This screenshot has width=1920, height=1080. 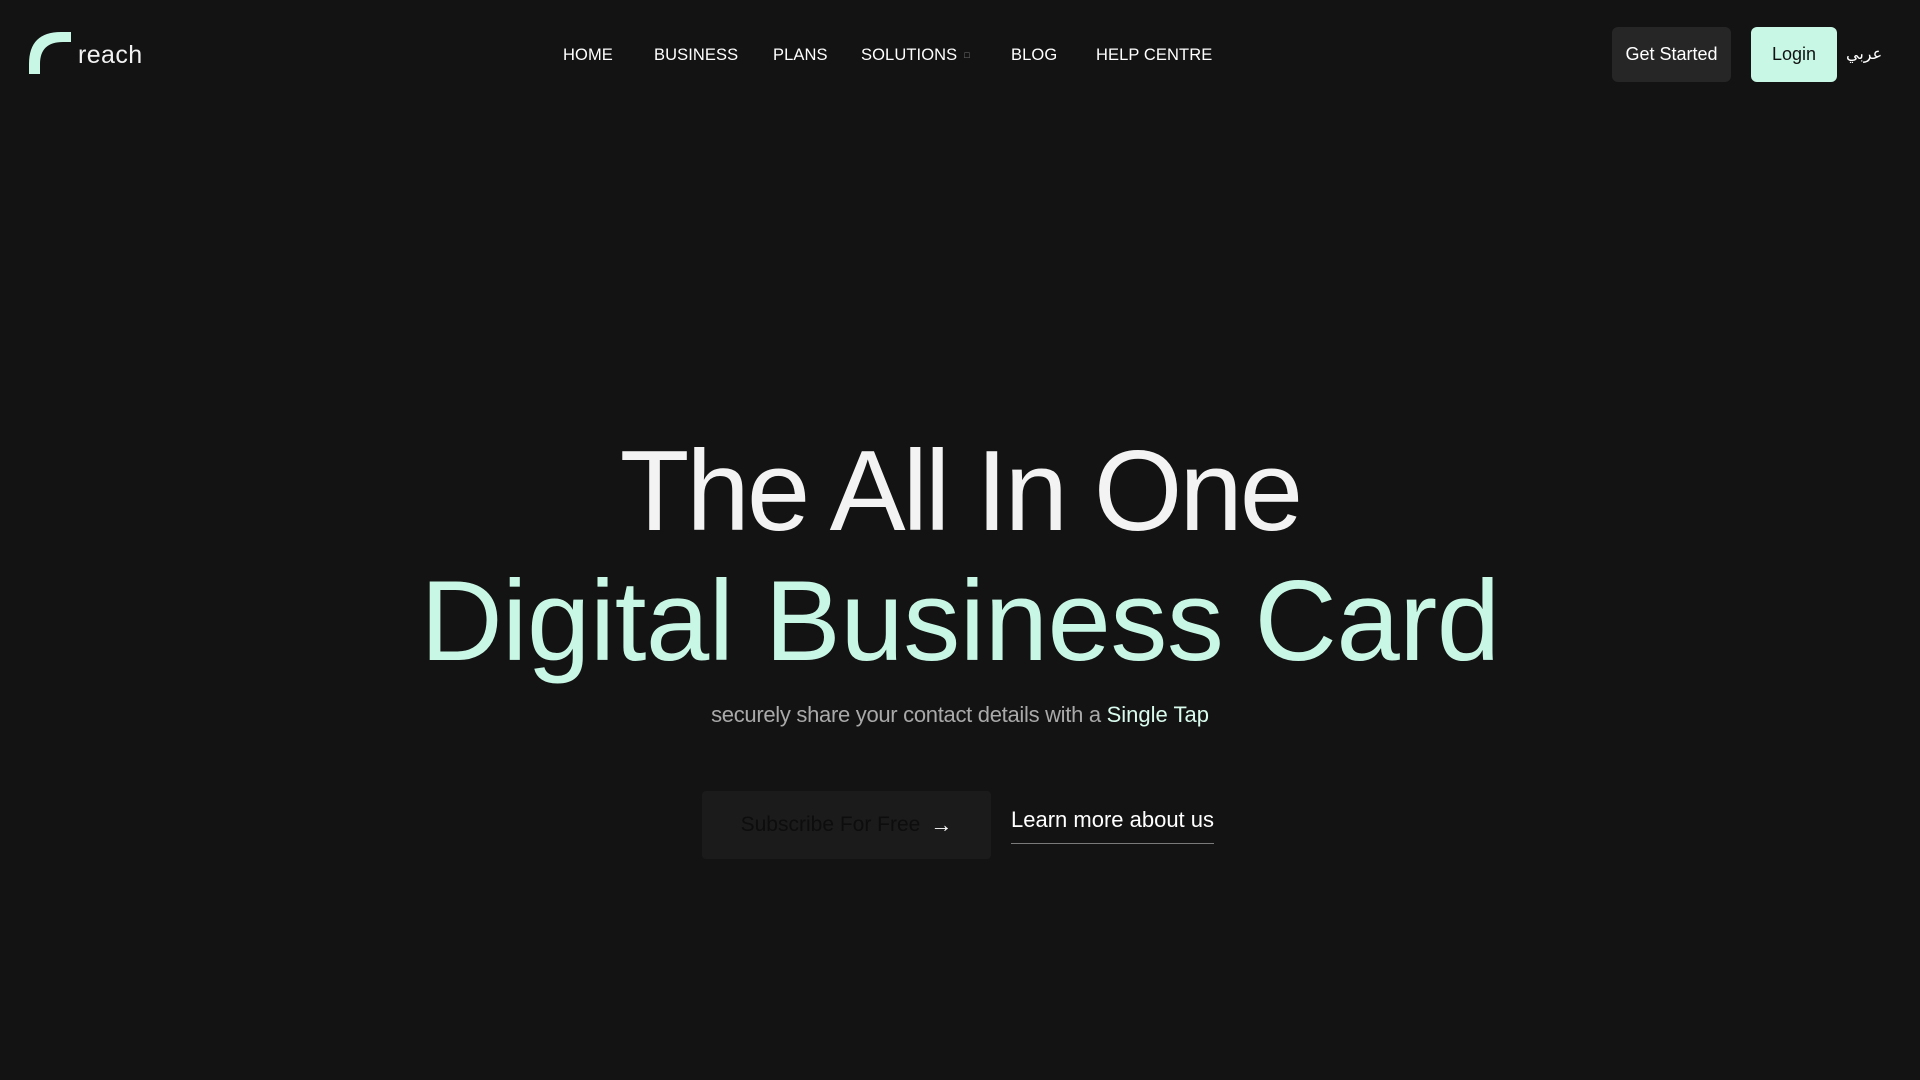 I want to click on nav-item-home: HOME, so click(x=588, y=55).